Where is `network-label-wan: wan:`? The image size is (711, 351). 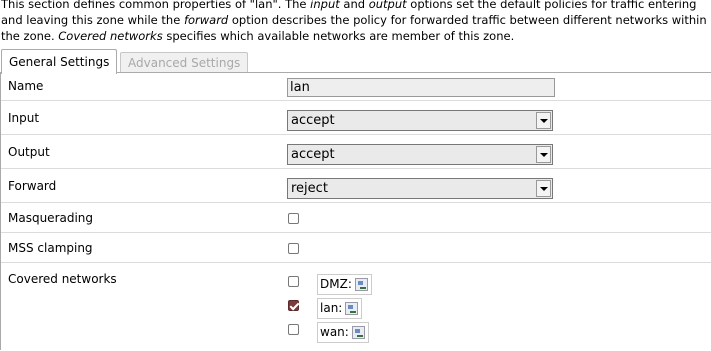
network-label-wan: wan: is located at coordinates (343, 332).